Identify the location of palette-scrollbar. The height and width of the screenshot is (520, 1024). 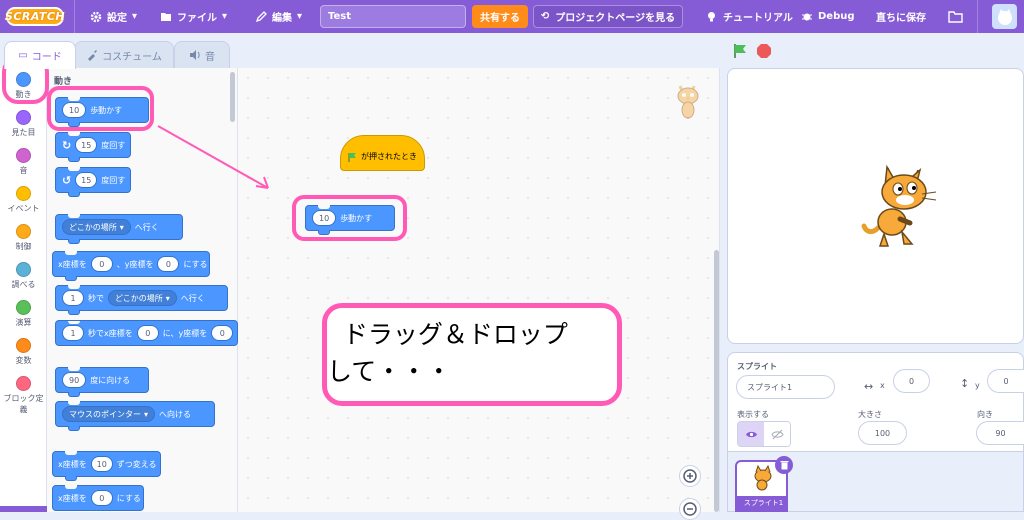
(232, 97).